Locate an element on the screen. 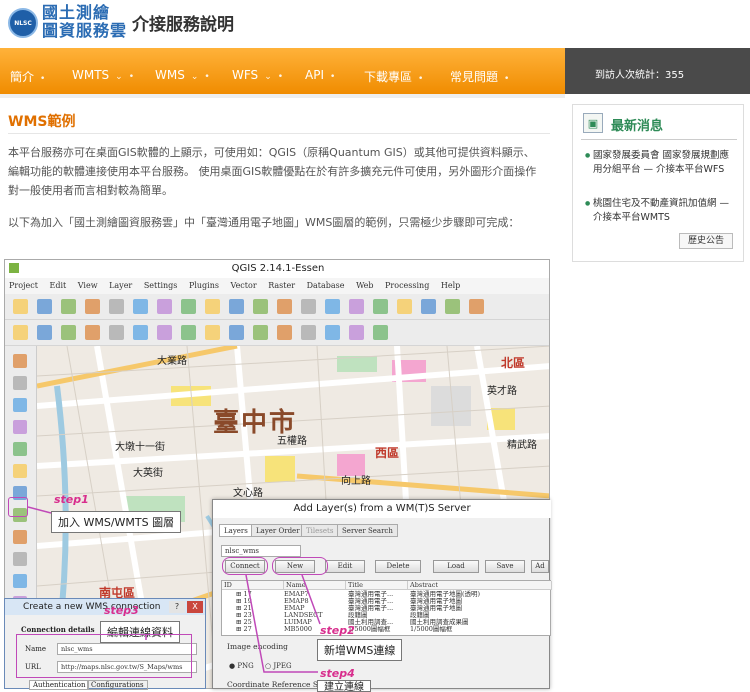 This screenshot has height=692, width=750. column-header-id: ID is located at coordinates (253, 585).